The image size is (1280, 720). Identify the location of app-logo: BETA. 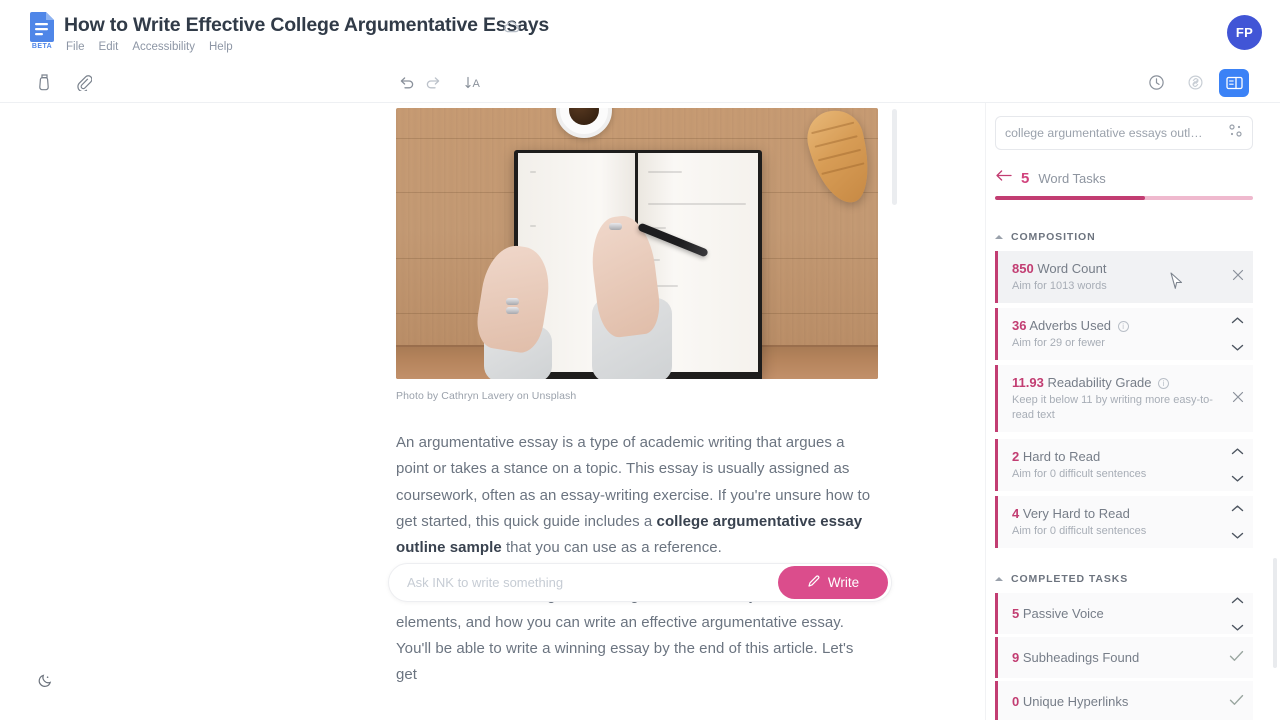
(42, 30).